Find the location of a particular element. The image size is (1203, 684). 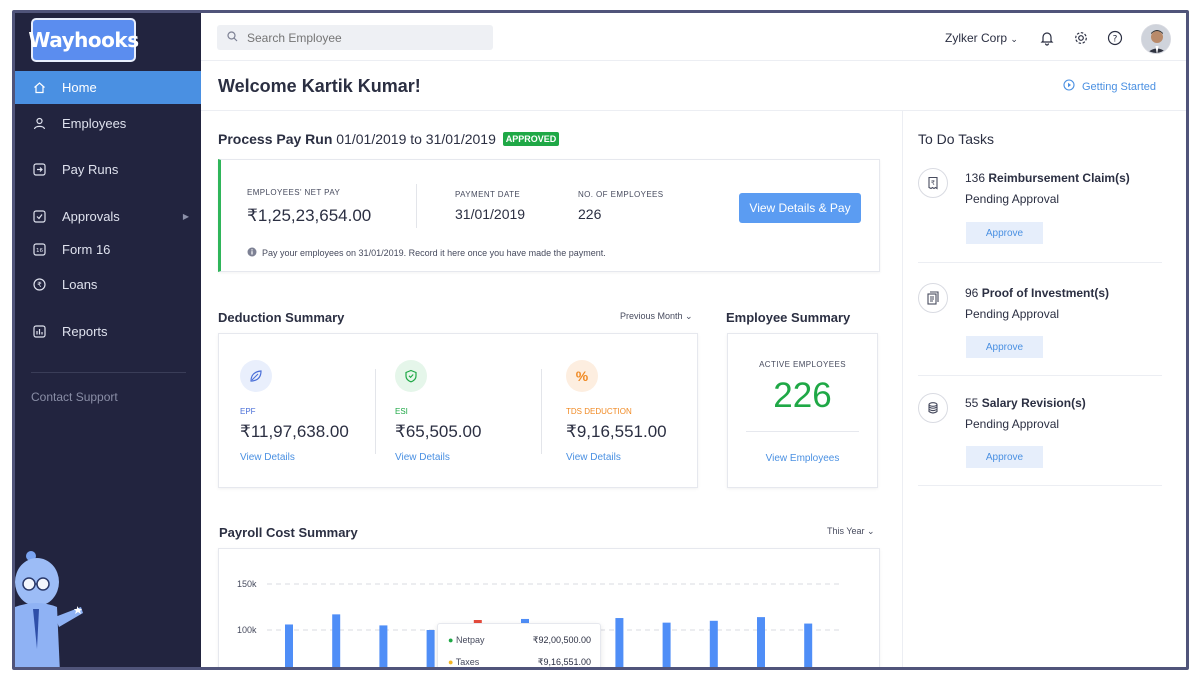

payroll-period-value: This Year is located at coordinates (846, 531).